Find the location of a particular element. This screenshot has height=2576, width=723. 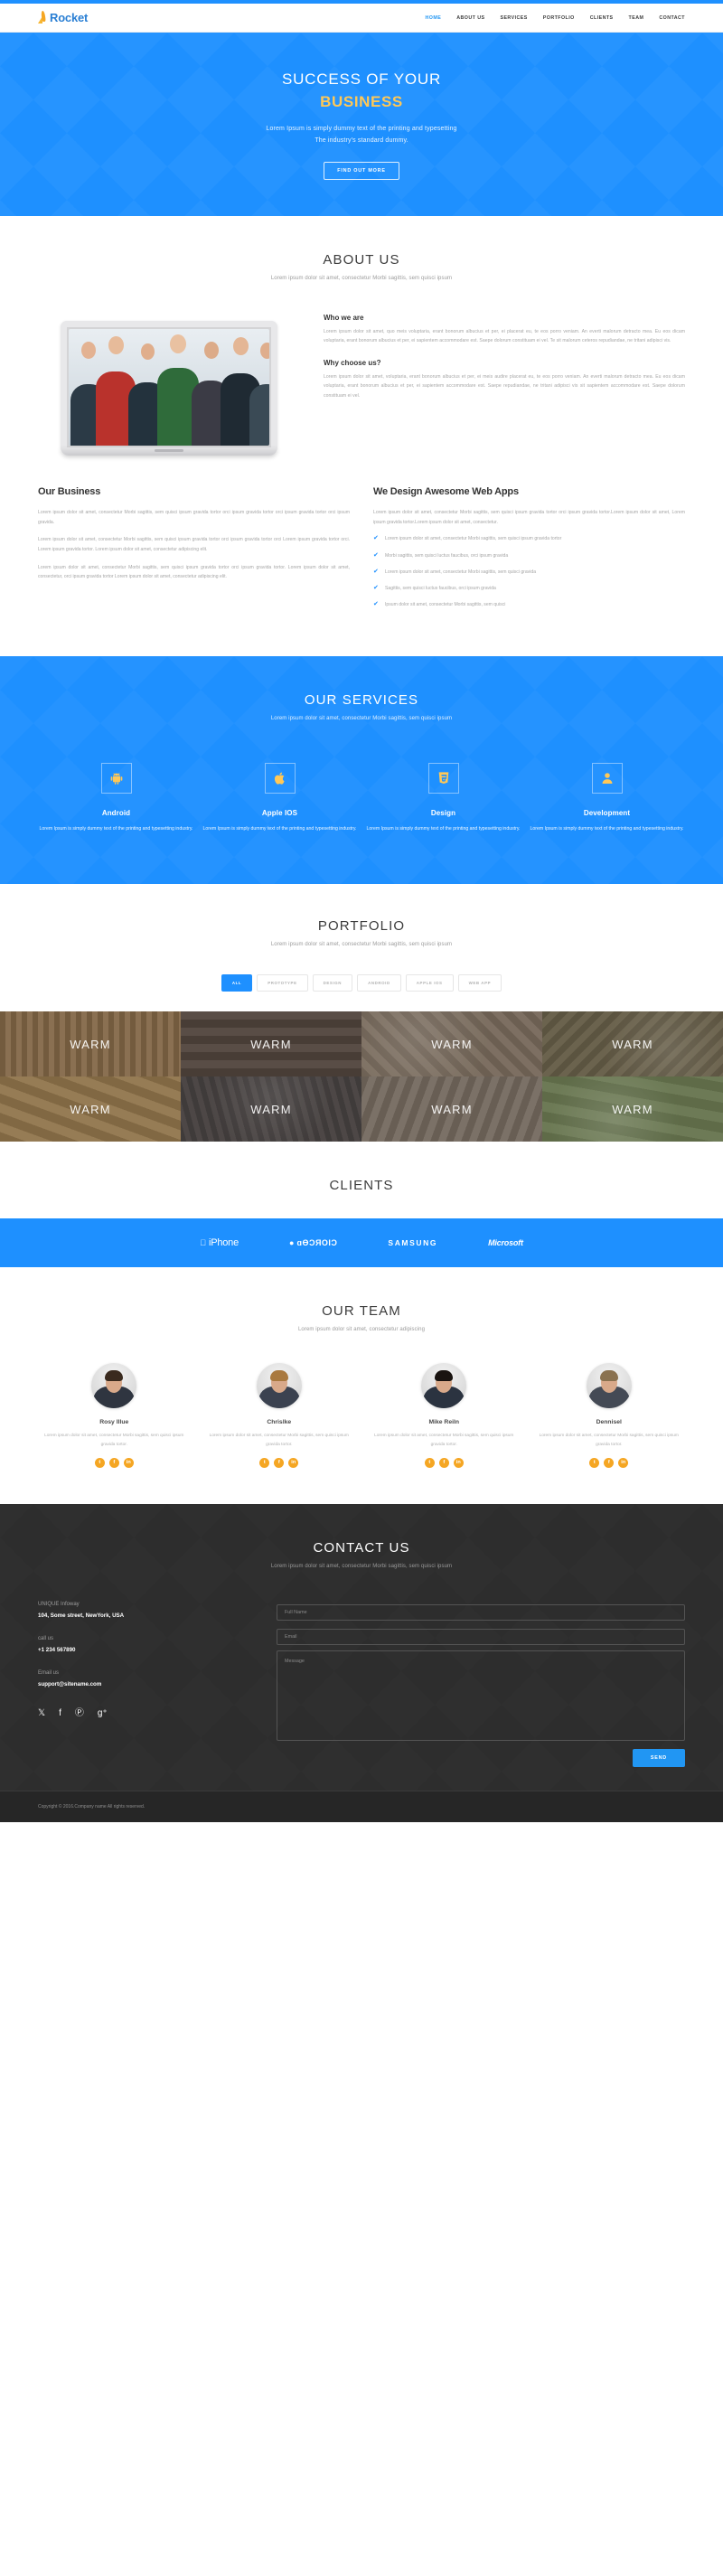

team-member-name: Rosy Illue is located at coordinates (114, 1422).